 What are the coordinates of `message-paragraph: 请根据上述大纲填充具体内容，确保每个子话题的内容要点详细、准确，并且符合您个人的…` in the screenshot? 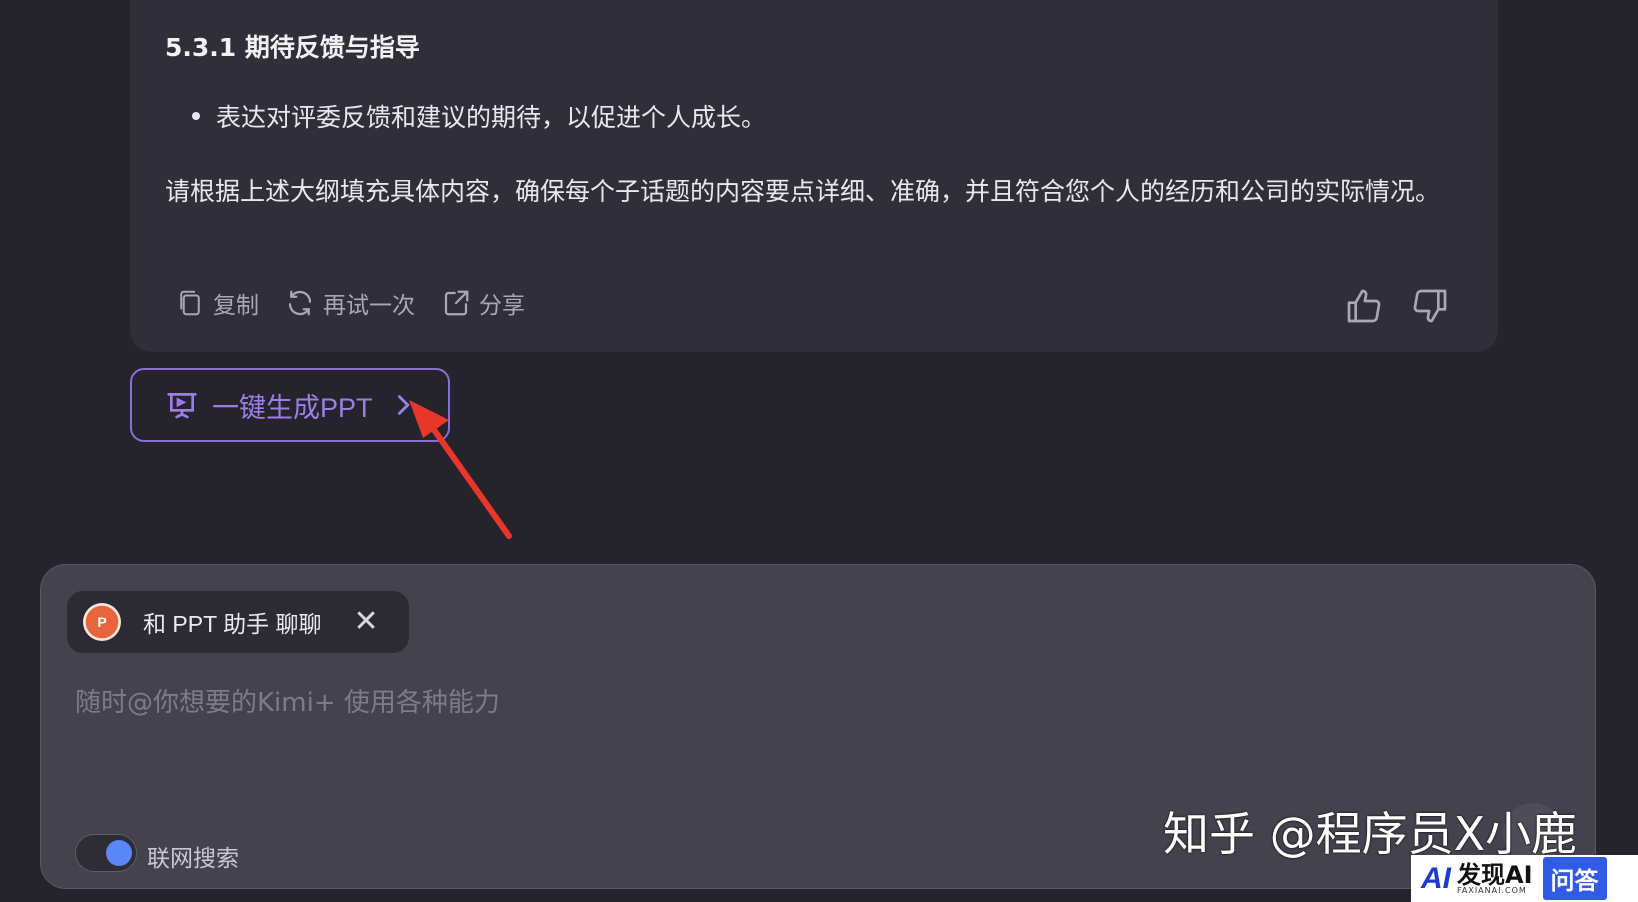 It's located at (803, 191).